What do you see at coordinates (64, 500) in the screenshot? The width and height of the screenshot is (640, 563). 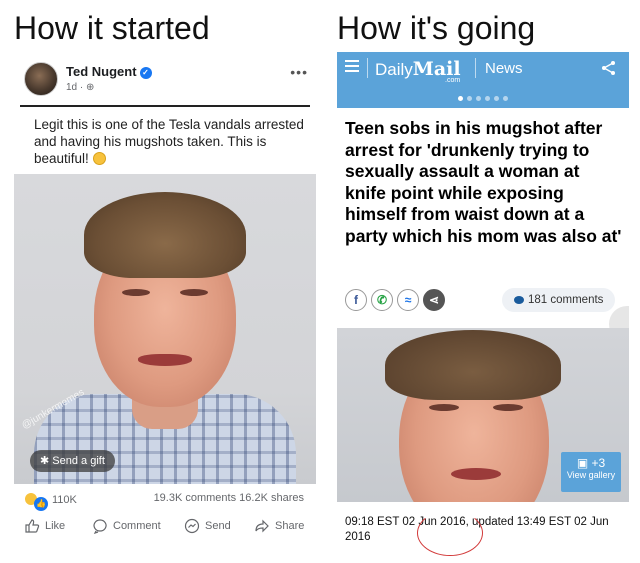 I see `reaction-count: 110K` at bounding box center [64, 500].